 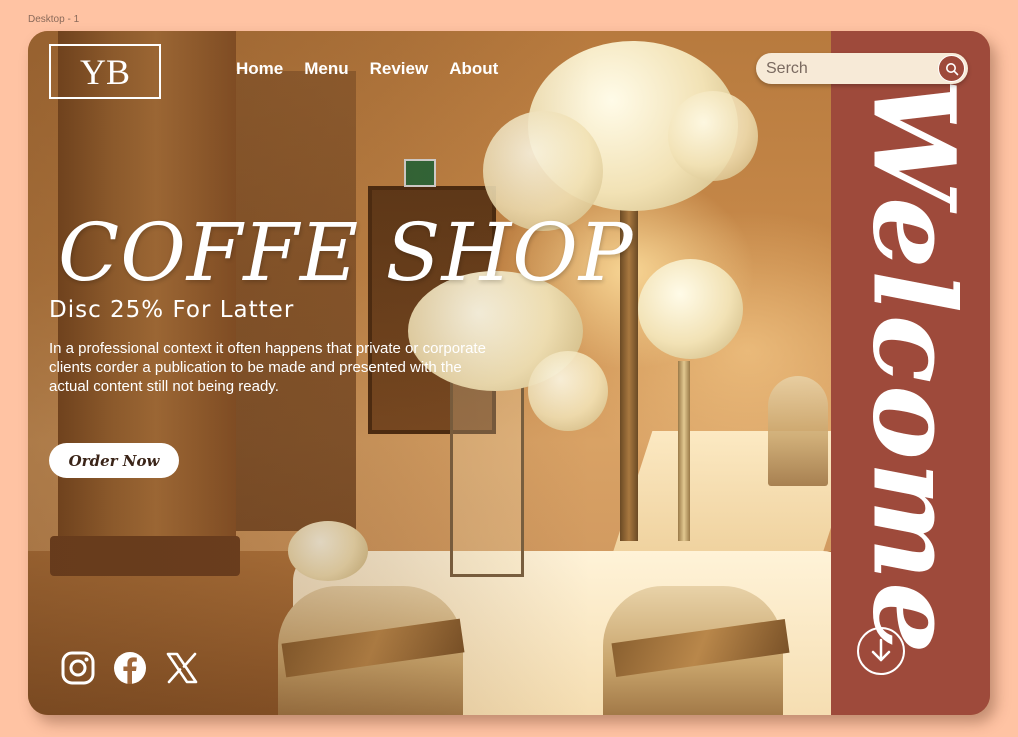 I want to click on arrow-down-circle-icon, so click(x=881, y=650).